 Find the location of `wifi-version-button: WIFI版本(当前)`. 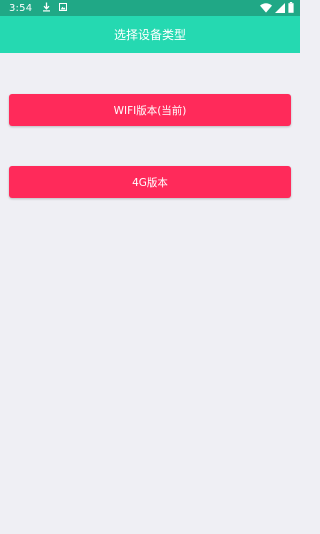

wifi-version-button: WIFI版本(当前) is located at coordinates (150, 110).